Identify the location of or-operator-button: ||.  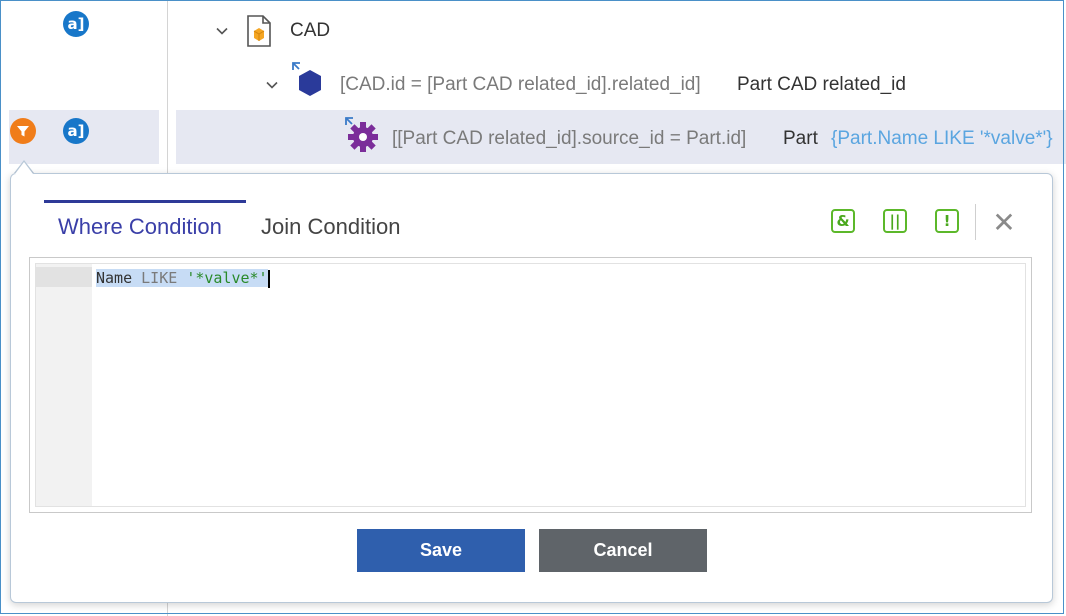
(895, 221).